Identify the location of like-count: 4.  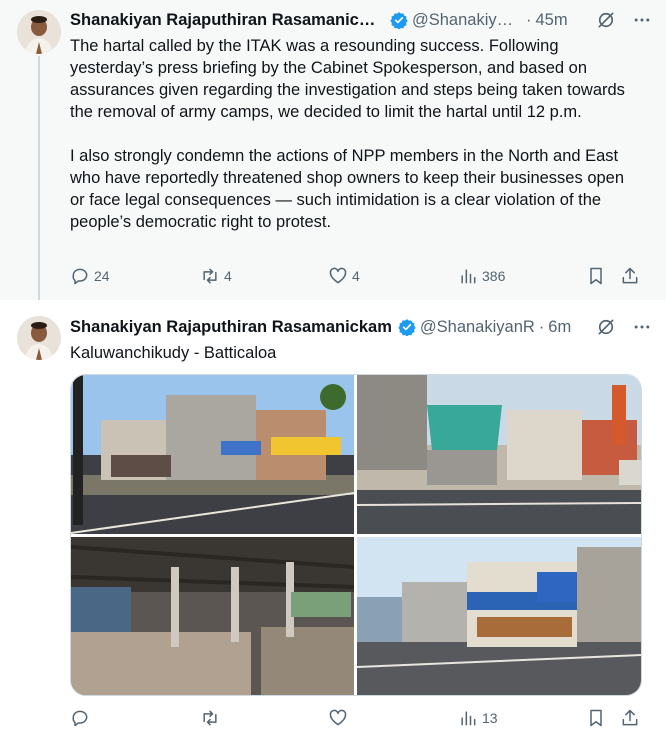
(356, 276).